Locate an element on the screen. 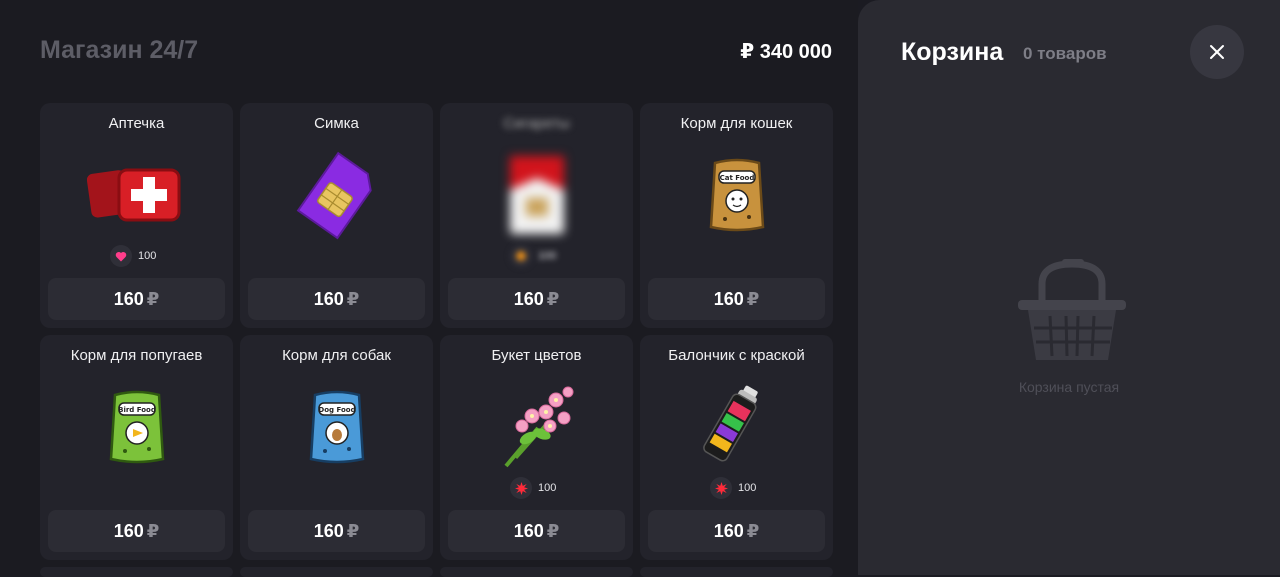 The height and width of the screenshot is (577, 1280). close-button is located at coordinates (1217, 52).